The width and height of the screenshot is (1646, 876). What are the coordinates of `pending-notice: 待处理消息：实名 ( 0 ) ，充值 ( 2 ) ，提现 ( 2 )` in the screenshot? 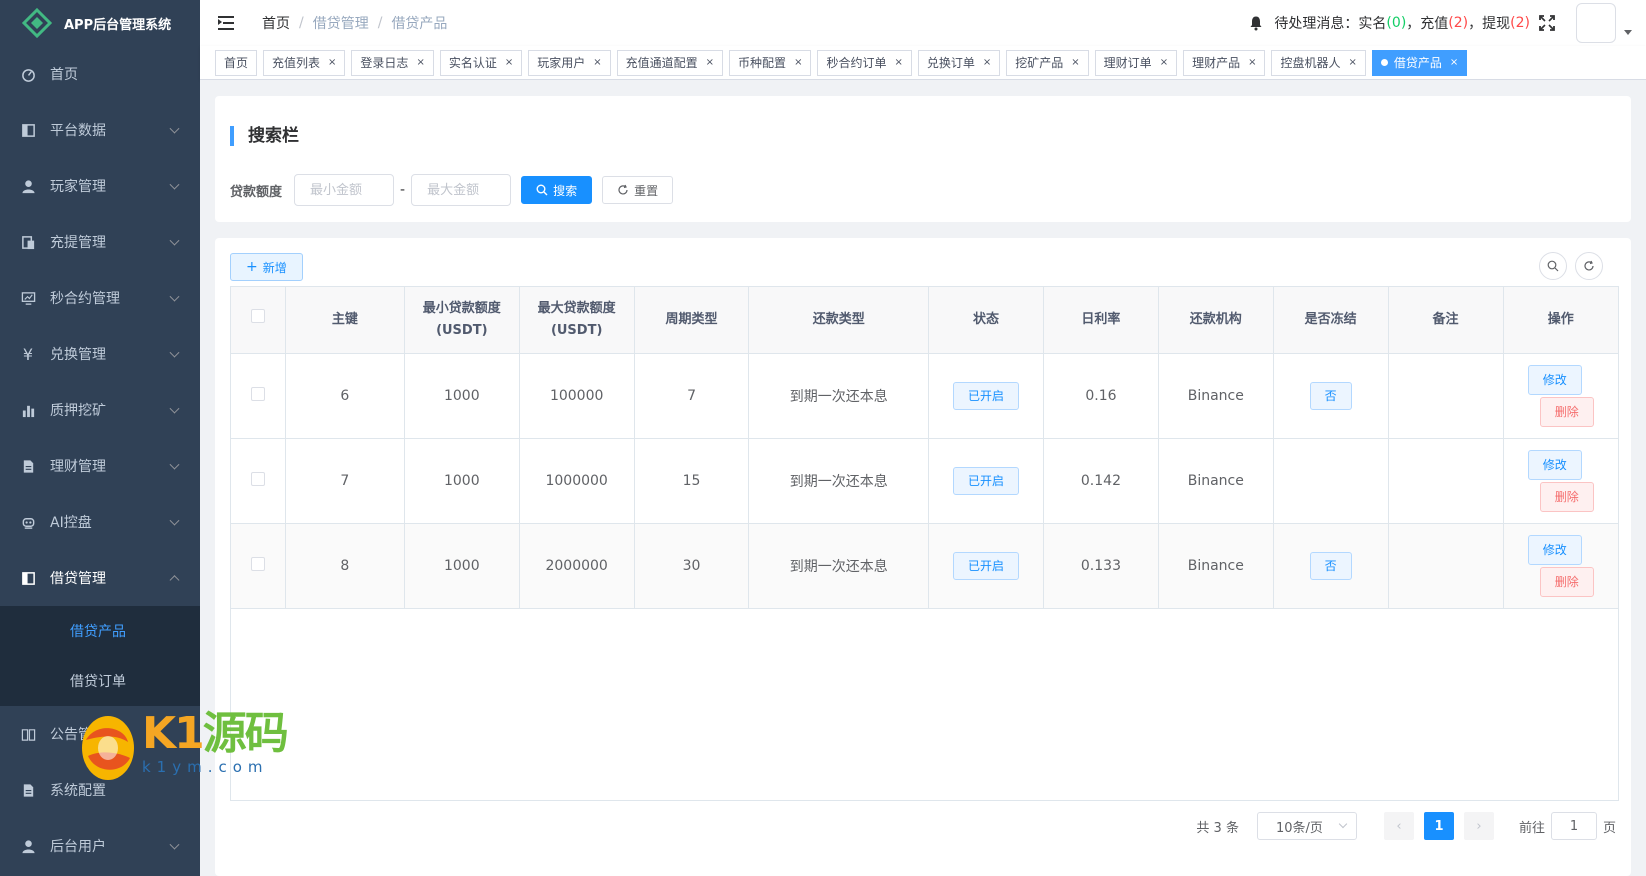 It's located at (1402, 23).